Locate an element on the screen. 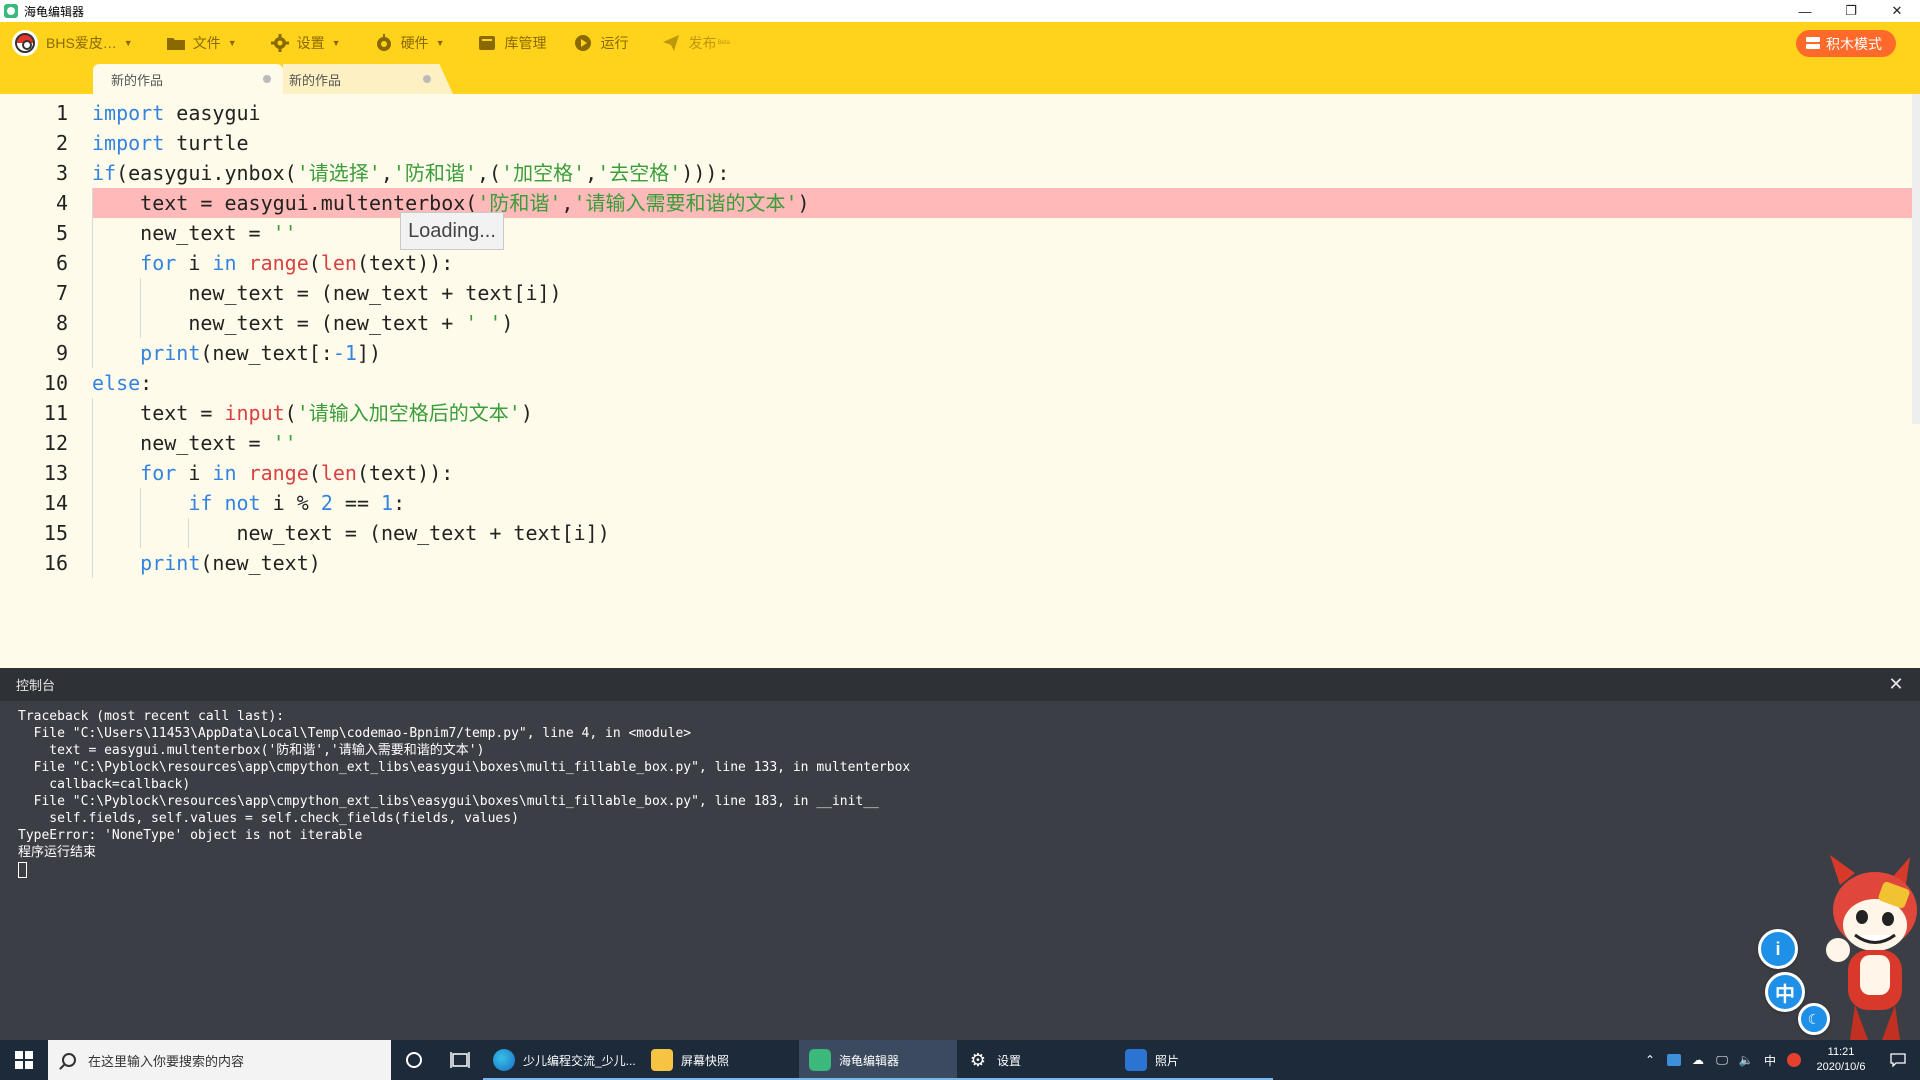 The height and width of the screenshot is (1080, 1920). console-close-button: ✕ is located at coordinates (1896, 684).